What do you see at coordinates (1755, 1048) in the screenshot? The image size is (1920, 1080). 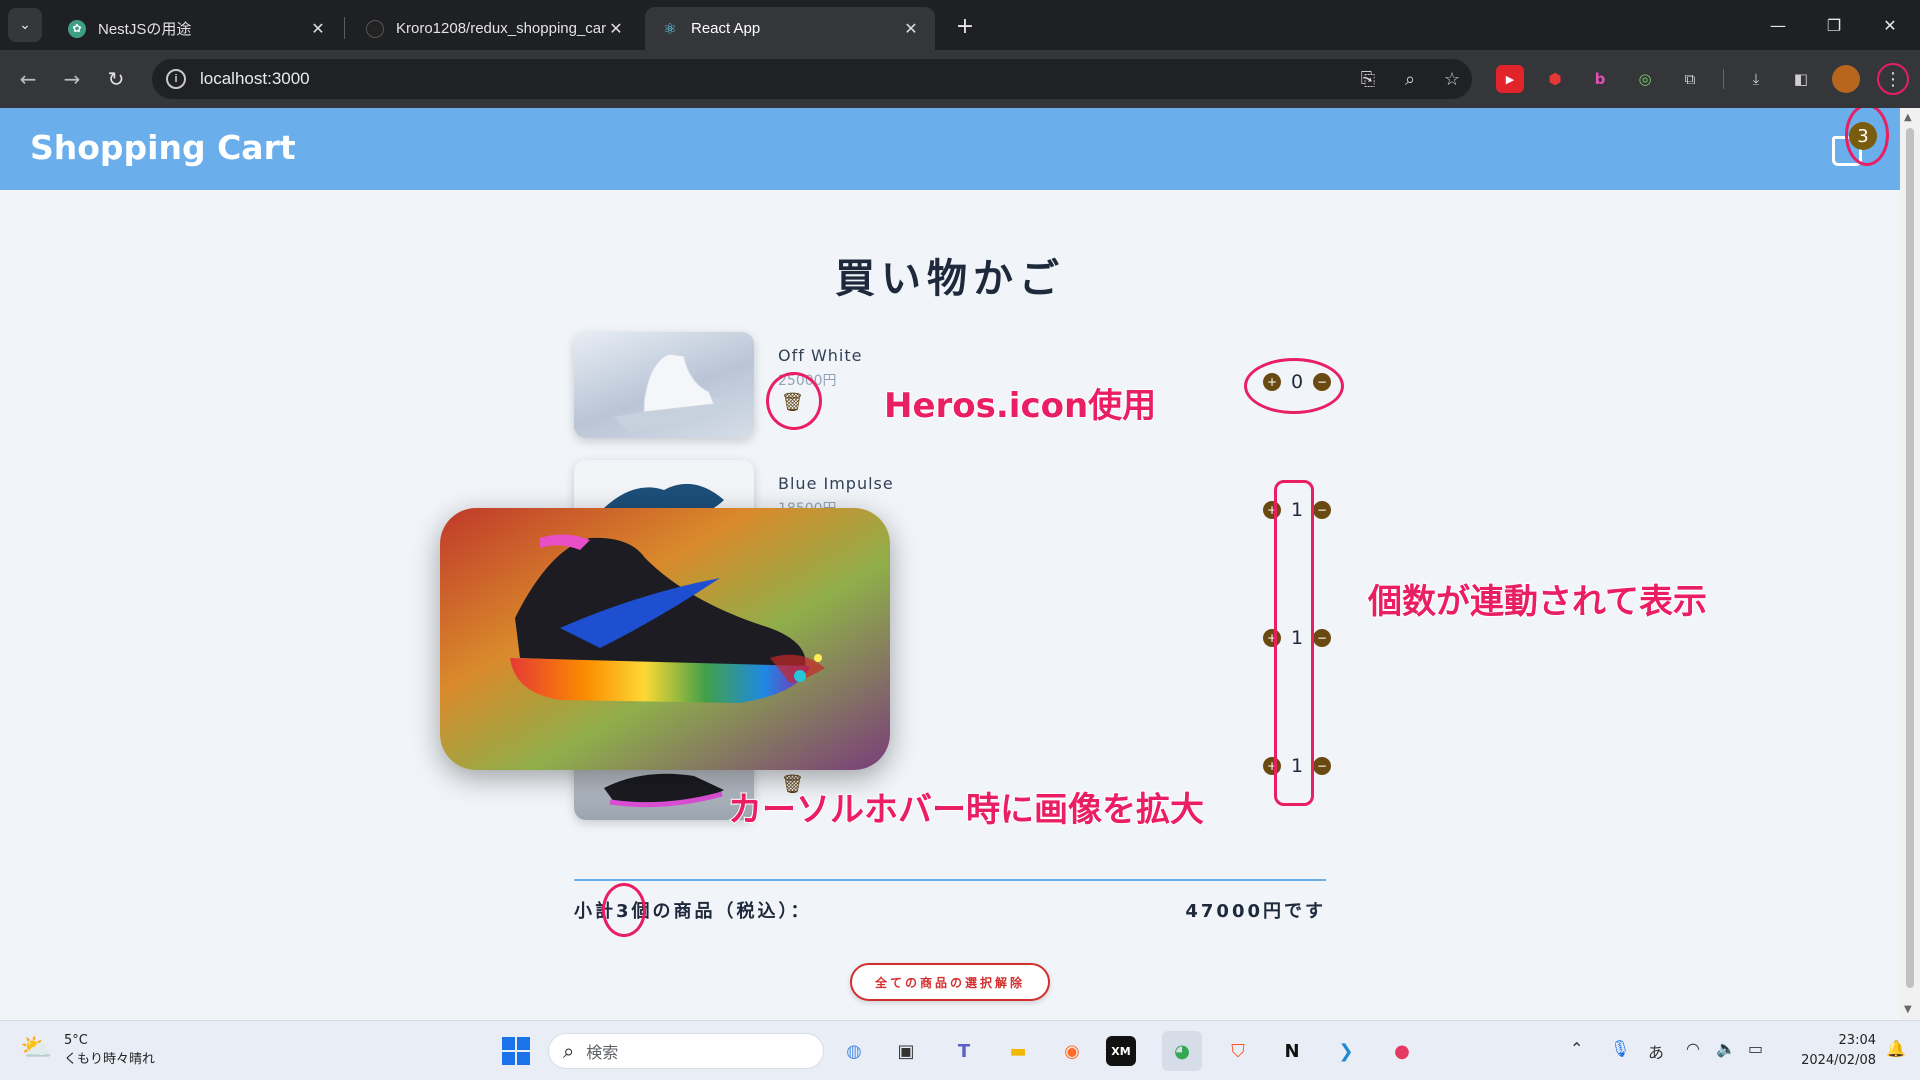 I see `battery-icon: ▭` at bounding box center [1755, 1048].